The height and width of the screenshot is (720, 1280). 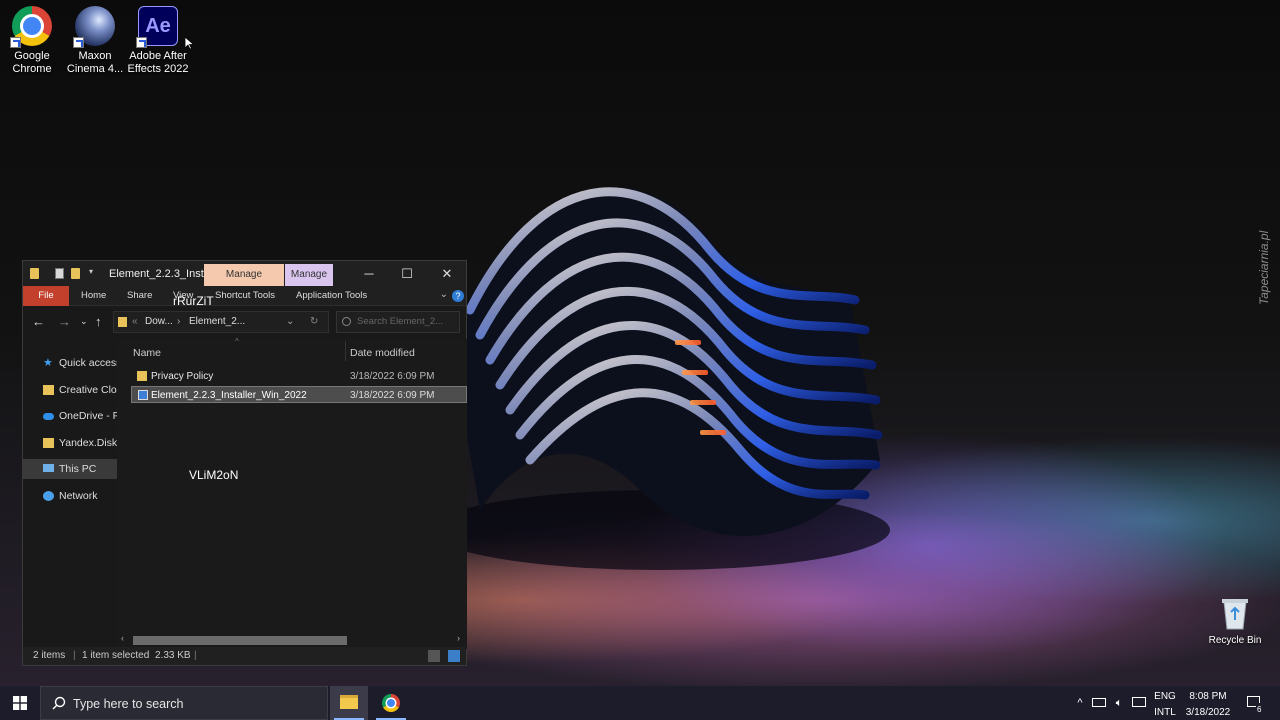 I want to click on show-hidden-icons-icon: ^, so click(x=1080, y=703).